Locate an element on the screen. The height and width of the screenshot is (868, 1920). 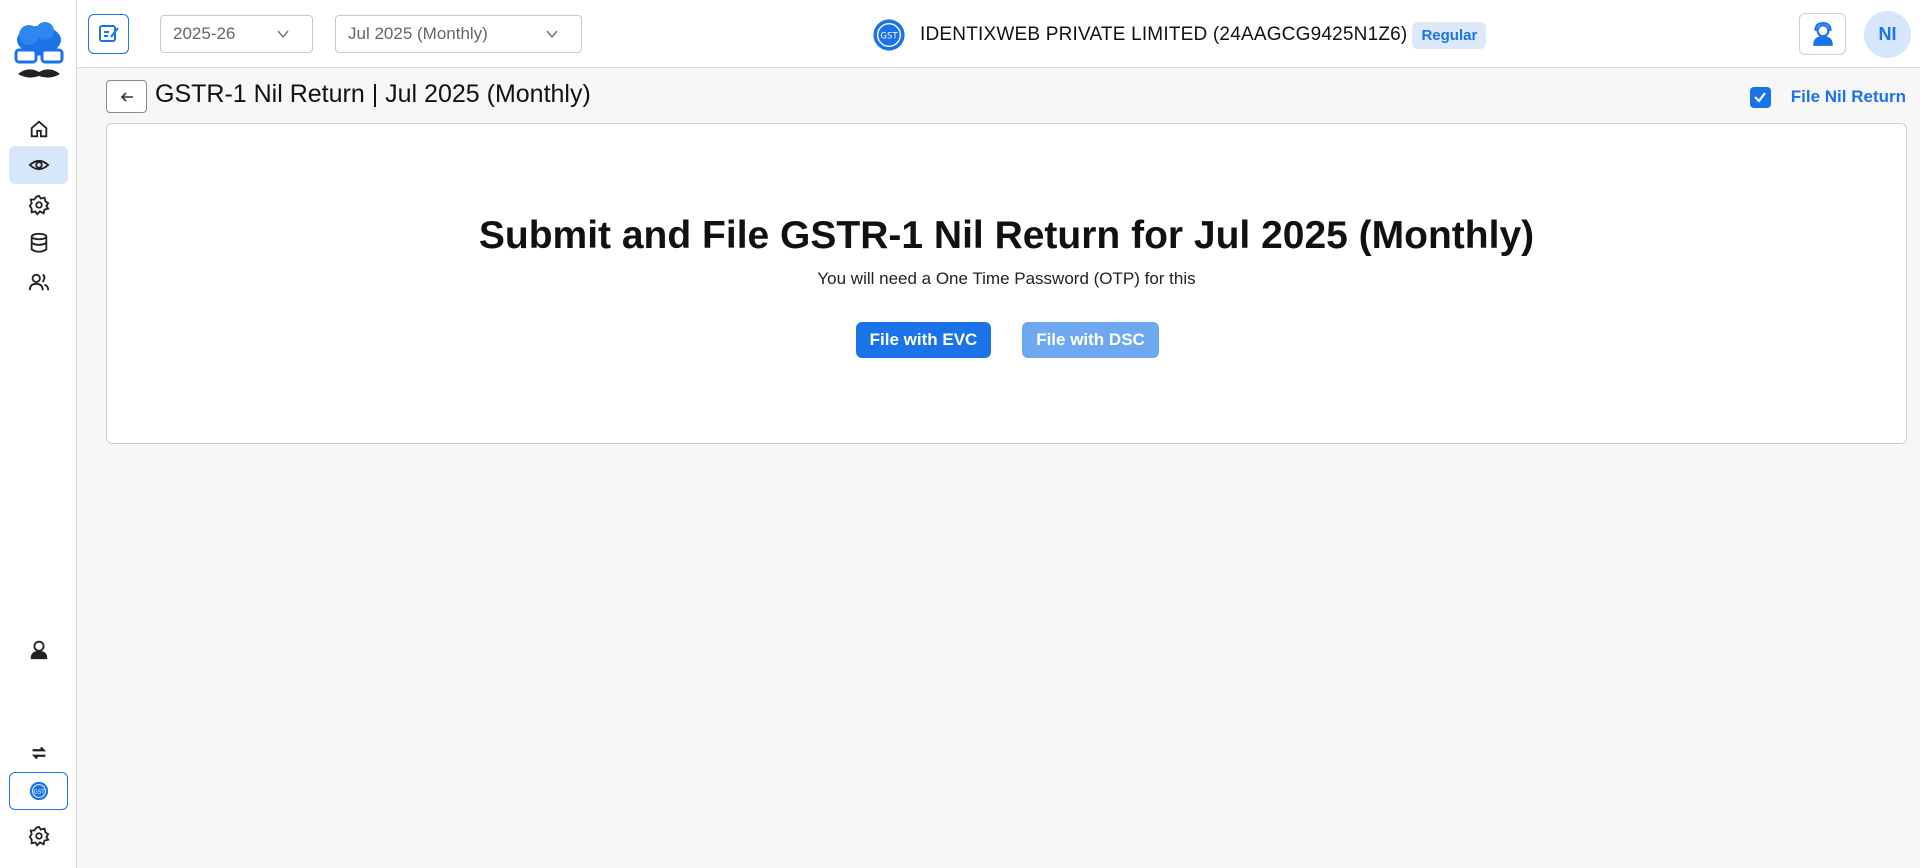
sidebar-item-users is located at coordinates (38, 282).